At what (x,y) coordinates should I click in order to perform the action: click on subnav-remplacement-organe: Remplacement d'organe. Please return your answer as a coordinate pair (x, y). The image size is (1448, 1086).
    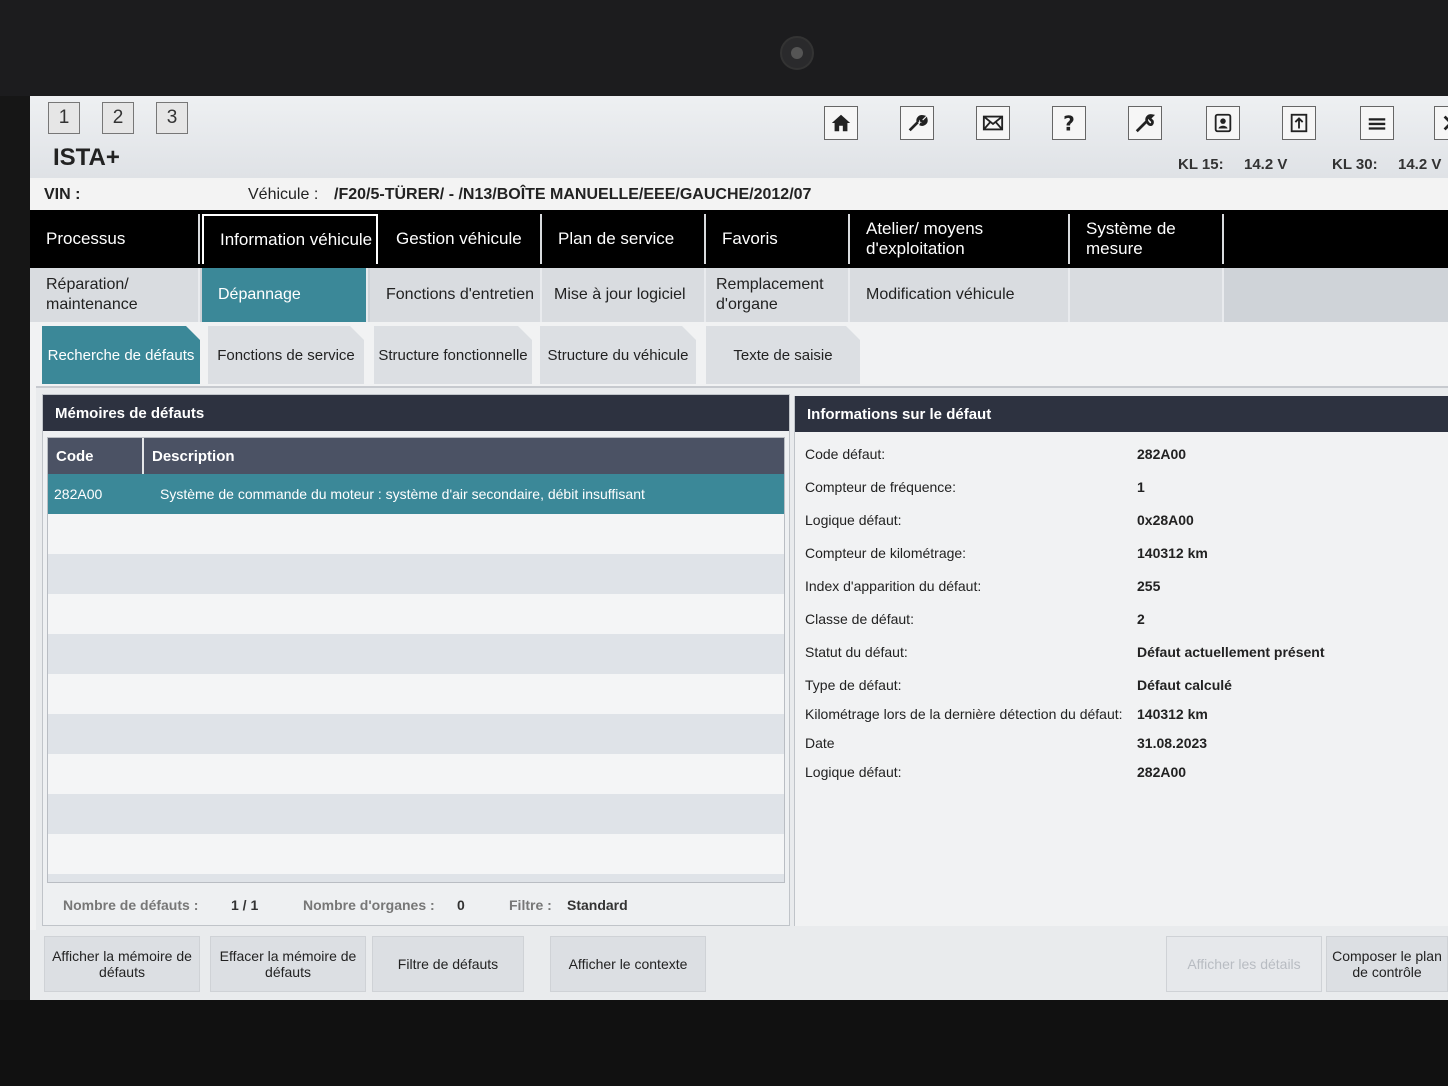
    Looking at the image, I should click on (778, 295).